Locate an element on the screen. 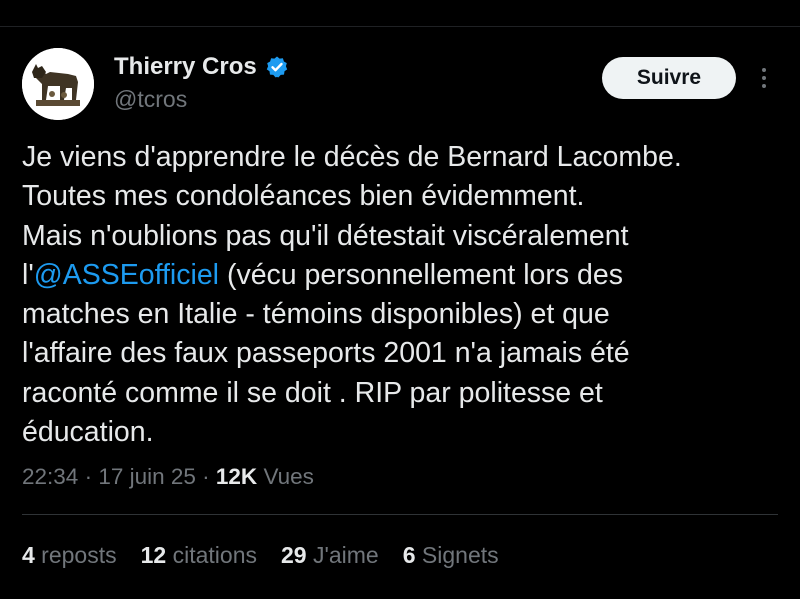 The width and height of the screenshot is (800, 599). reposts-count: 4 is located at coordinates (28, 555).